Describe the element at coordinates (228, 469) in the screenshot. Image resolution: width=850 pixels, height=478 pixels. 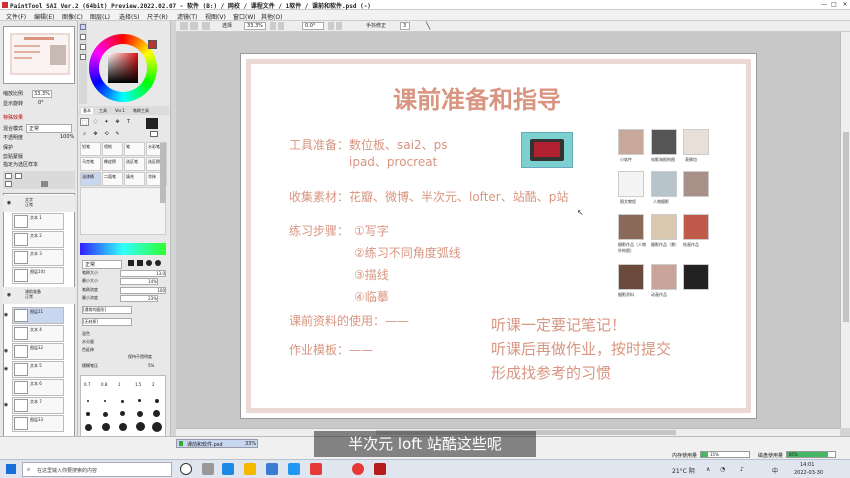
I see `edge-icon` at that location.